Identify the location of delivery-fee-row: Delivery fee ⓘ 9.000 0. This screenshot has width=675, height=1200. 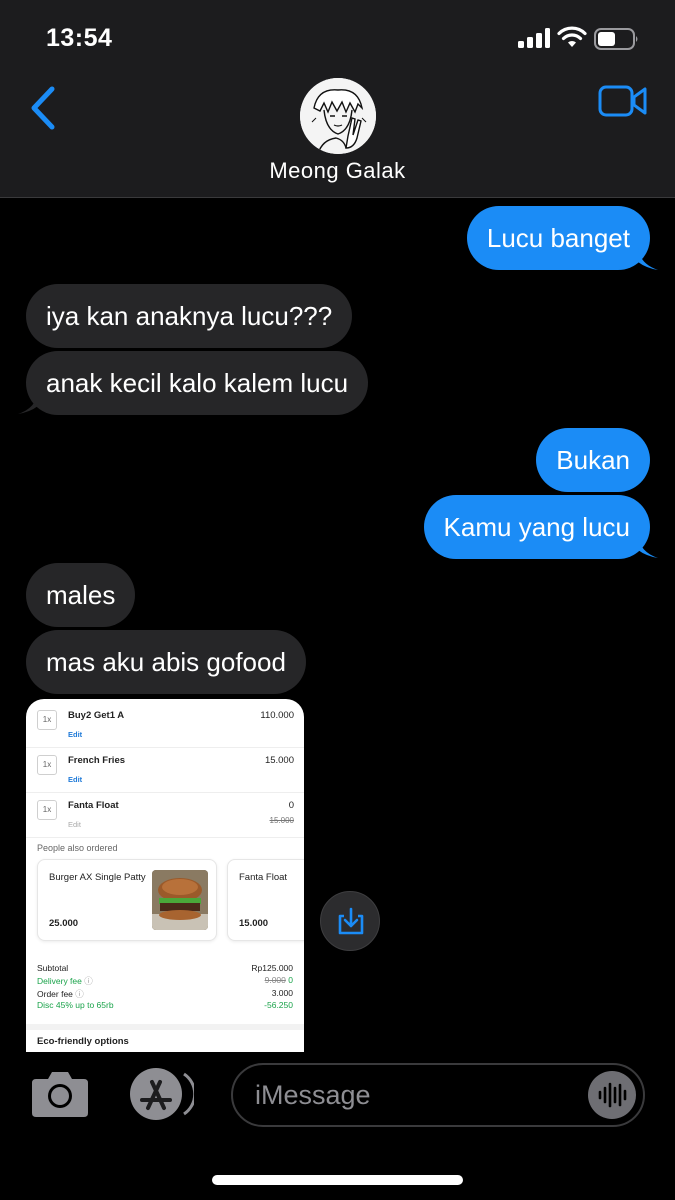
(165, 981).